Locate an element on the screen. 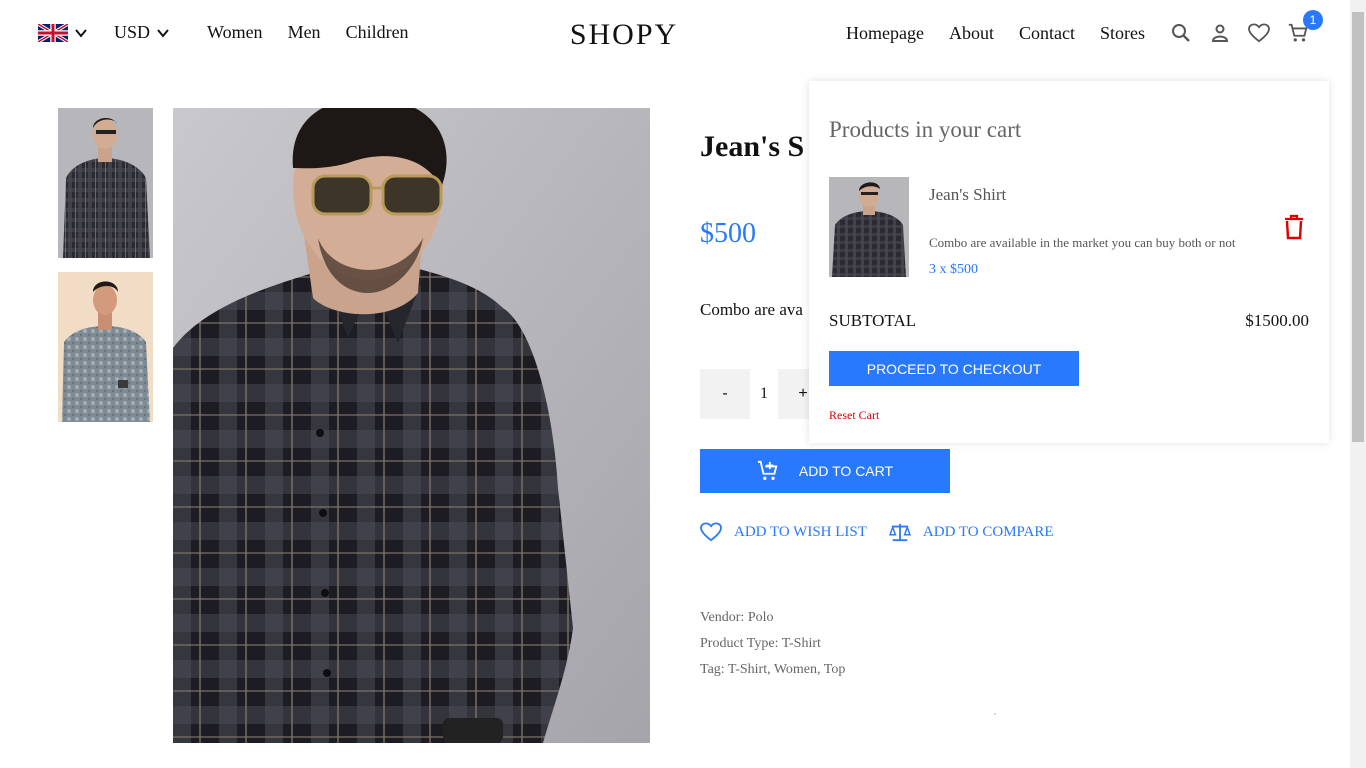 Image resolution: width=1366 pixels, height=768 pixels. cart-heading: Products in your cart is located at coordinates (925, 129).